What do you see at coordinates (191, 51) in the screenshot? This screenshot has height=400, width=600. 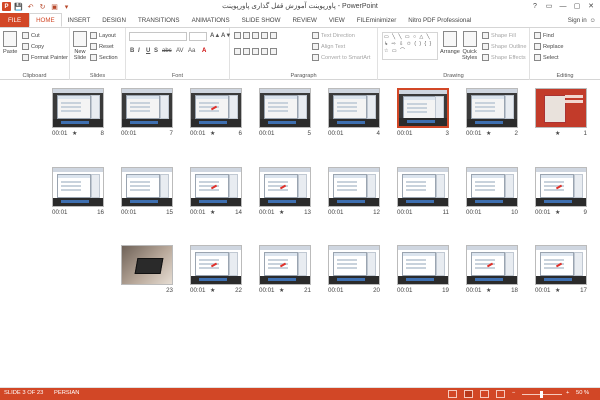 I see `change-case-button: Aa` at bounding box center [191, 51].